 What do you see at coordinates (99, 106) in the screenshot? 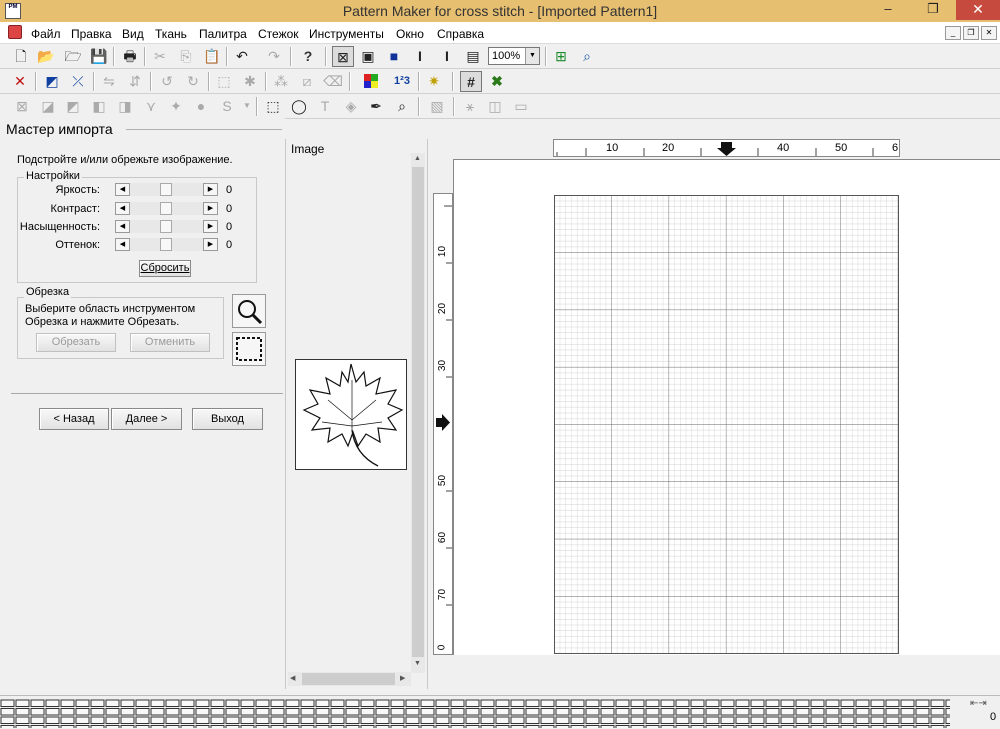
I see `three-quarter-stitch-icon: ◧` at bounding box center [99, 106].